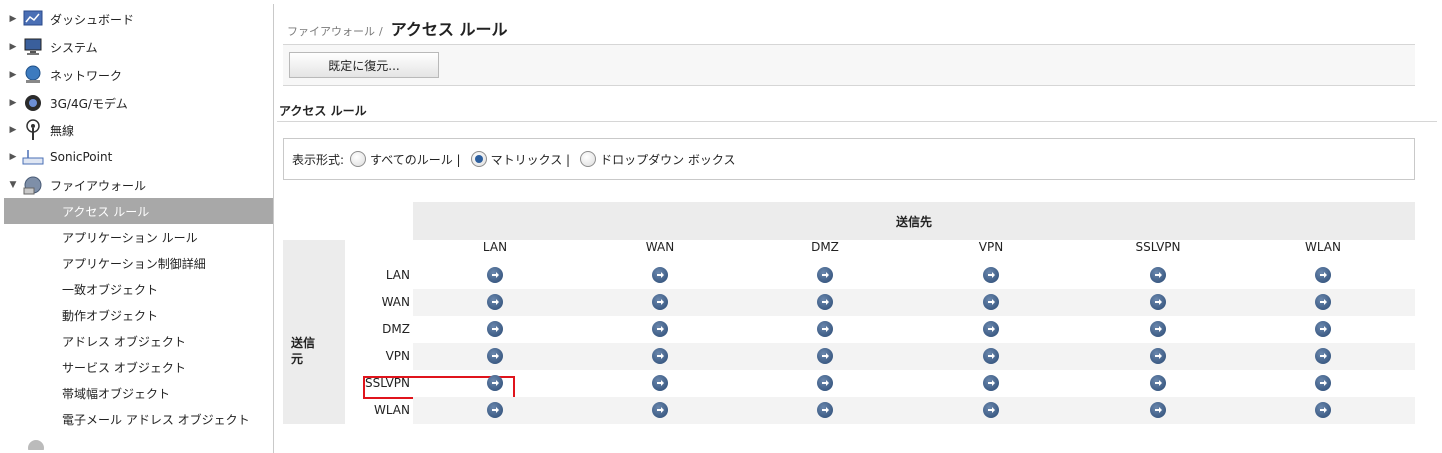 This screenshot has height=453, width=1442. Describe the element at coordinates (1158, 275) in the screenshot. I see `rule-arrow-lan-to-sslvpn` at that location.